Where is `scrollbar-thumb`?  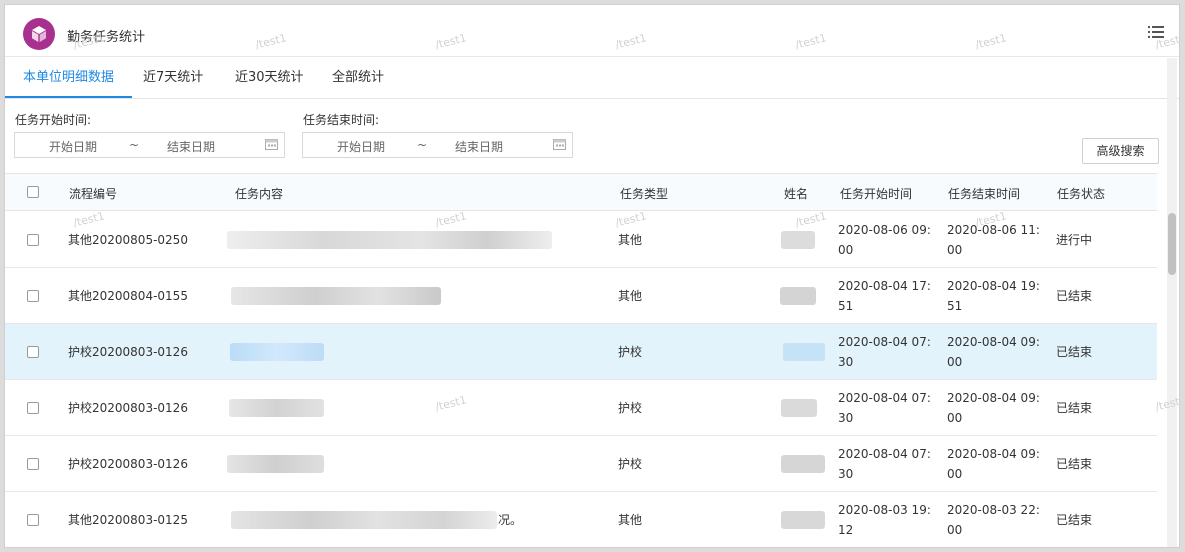
scrollbar-thumb is located at coordinates (1172, 244).